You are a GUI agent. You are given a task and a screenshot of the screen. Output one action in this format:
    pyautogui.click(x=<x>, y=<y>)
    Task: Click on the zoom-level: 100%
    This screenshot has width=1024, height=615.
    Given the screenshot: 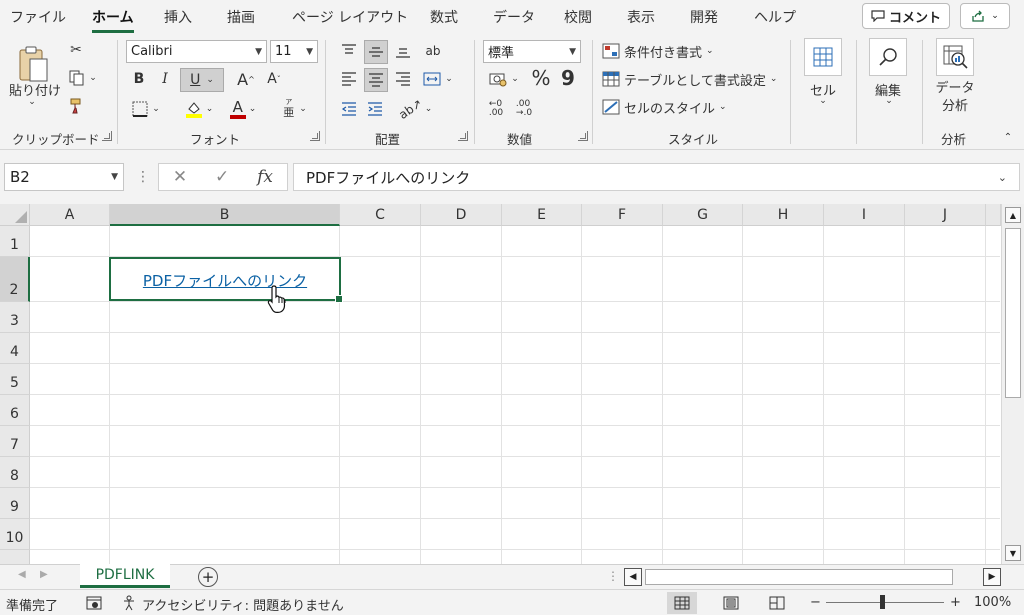 What is the action you would take?
    pyautogui.click(x=992, y=602)
    